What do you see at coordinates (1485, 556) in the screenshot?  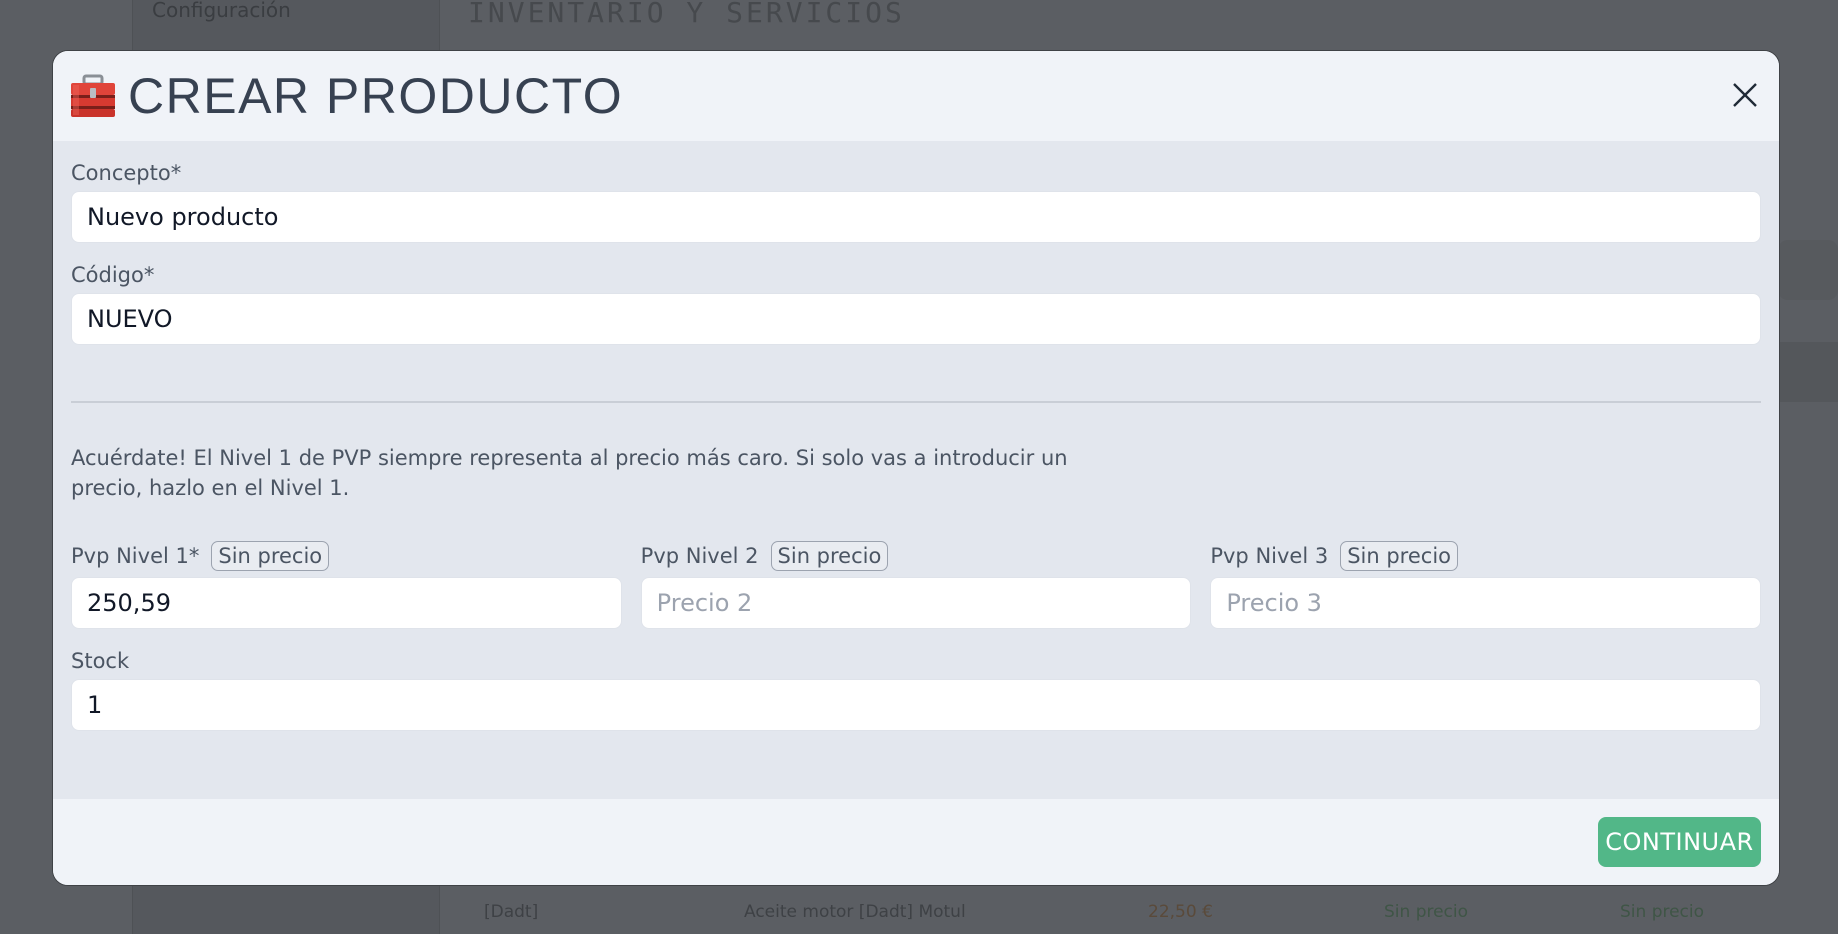 I see `price-level-3-label-row: Pvp Nivel 3 Sin precio` at bounding box center [1485, 556].